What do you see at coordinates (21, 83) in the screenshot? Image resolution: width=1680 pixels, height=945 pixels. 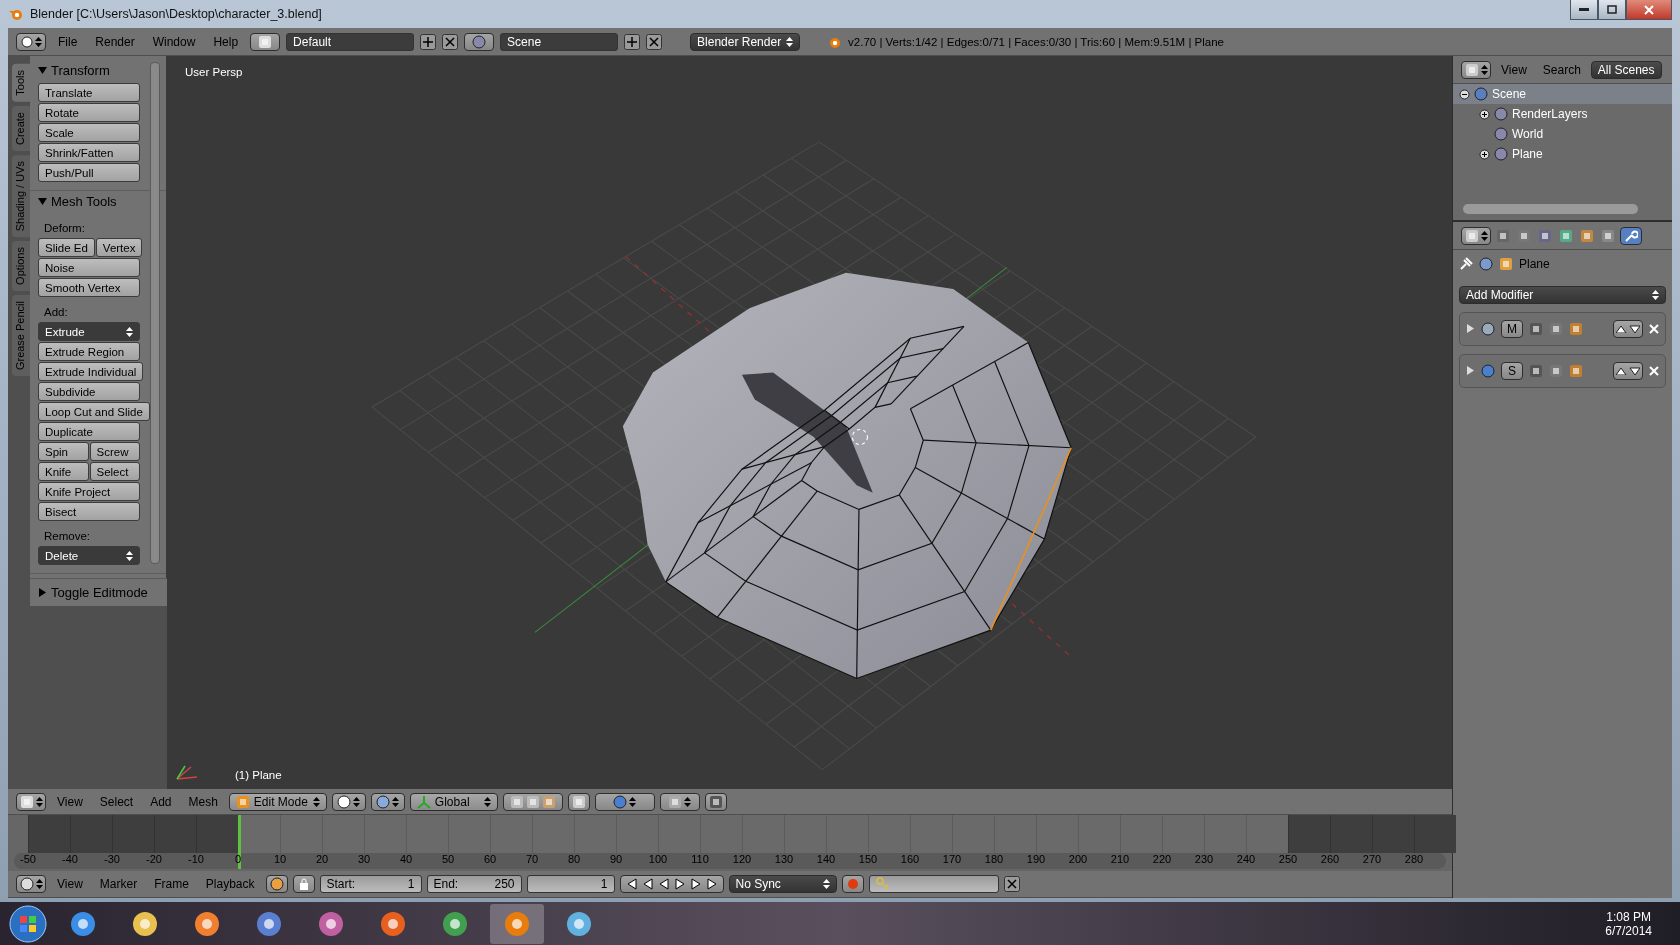 I see `tool-tab: Tools` at bounding box center [21, 83].